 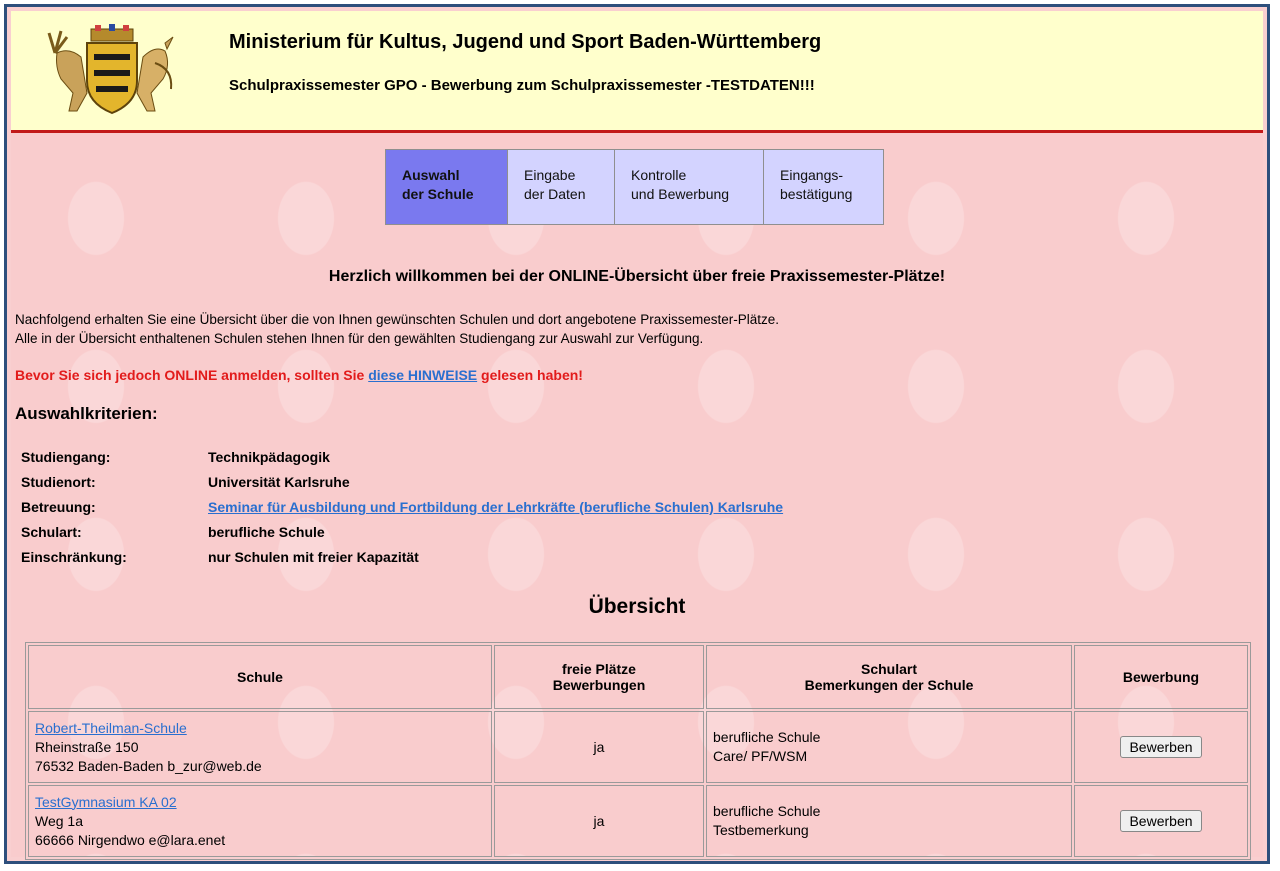 I want to click on step-label-line2: und Bewerbung, so click(x=680, y=194).